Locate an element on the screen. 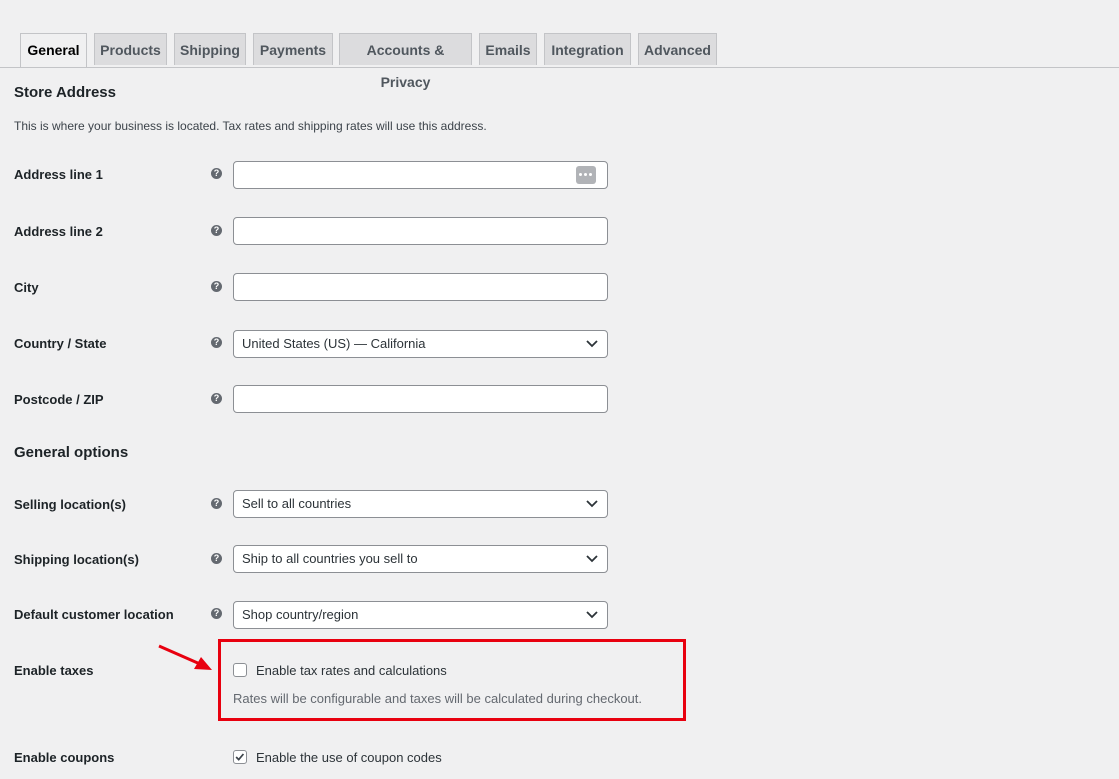 This screenshot has height=779, width=1119. shipping-locations-label: Shipping location(s) is located at coordinates (76, 559).